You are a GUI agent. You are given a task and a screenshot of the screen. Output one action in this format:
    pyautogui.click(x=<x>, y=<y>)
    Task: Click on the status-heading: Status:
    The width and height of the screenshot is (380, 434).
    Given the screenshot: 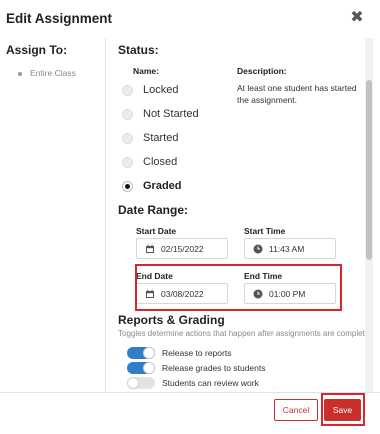 What is the action you would take?
    pyautogui.click(x=138, y=50)
    